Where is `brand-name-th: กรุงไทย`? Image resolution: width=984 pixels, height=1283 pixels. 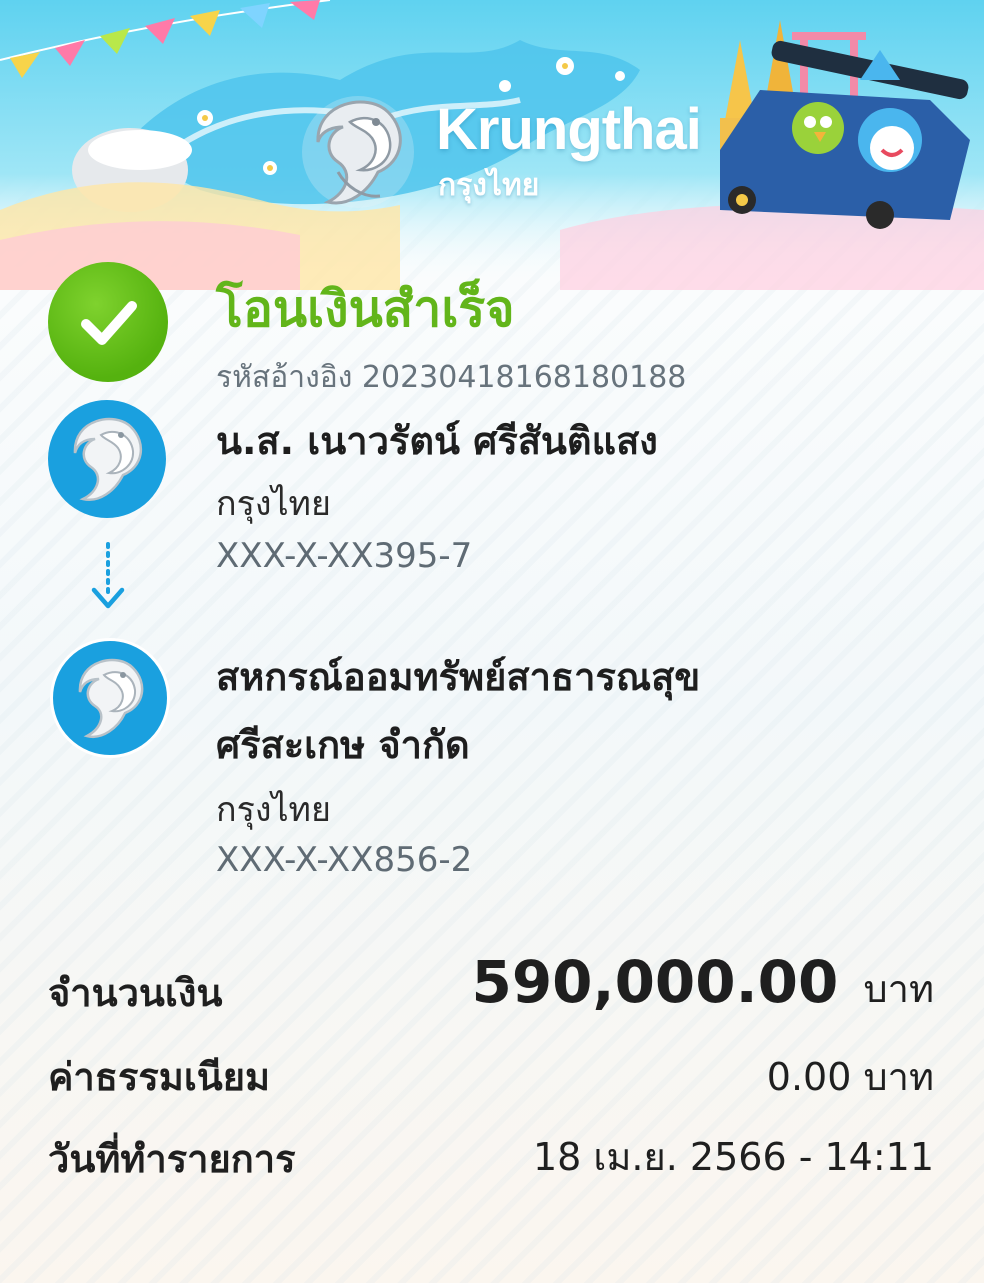
brand-name-th: กรุงไทย is located at coordinates (489, 185).